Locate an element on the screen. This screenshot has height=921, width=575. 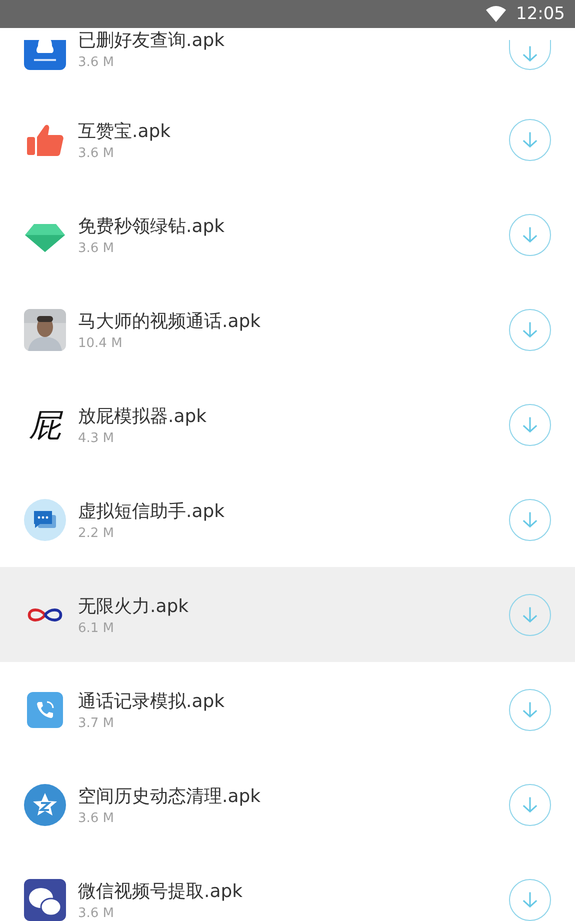
file-name: 马大师的视频通话.apk is located at coordinates (170, 321).